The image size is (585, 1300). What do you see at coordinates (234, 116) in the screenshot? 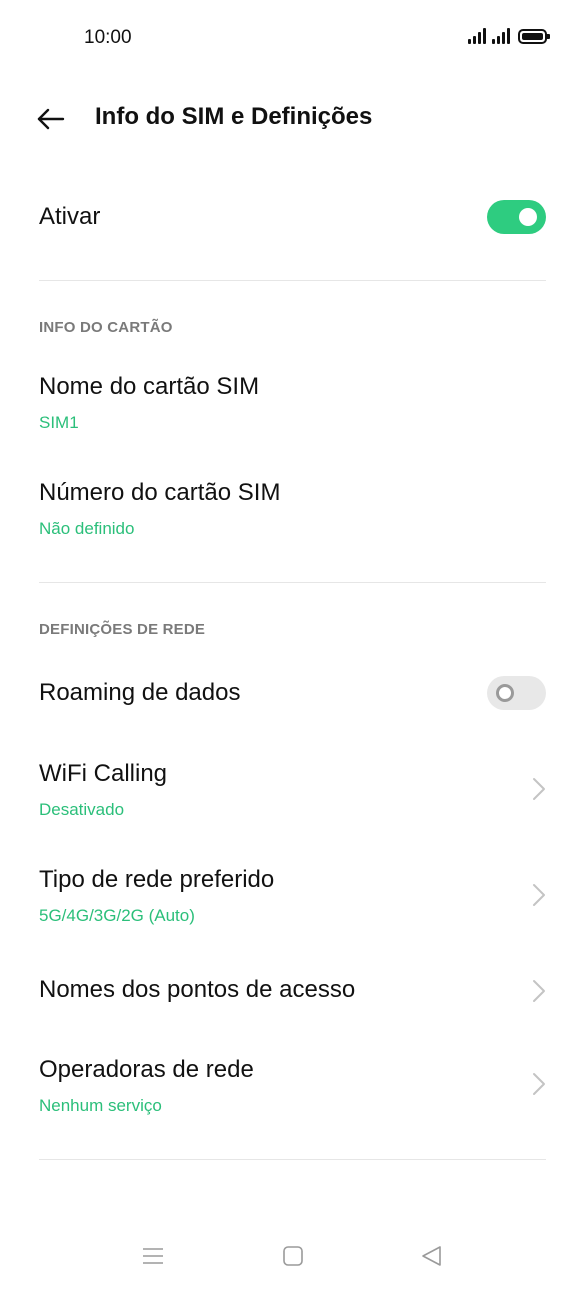
I see `page-title: Info do SIM e Definições` at bounding box center [234, 116].